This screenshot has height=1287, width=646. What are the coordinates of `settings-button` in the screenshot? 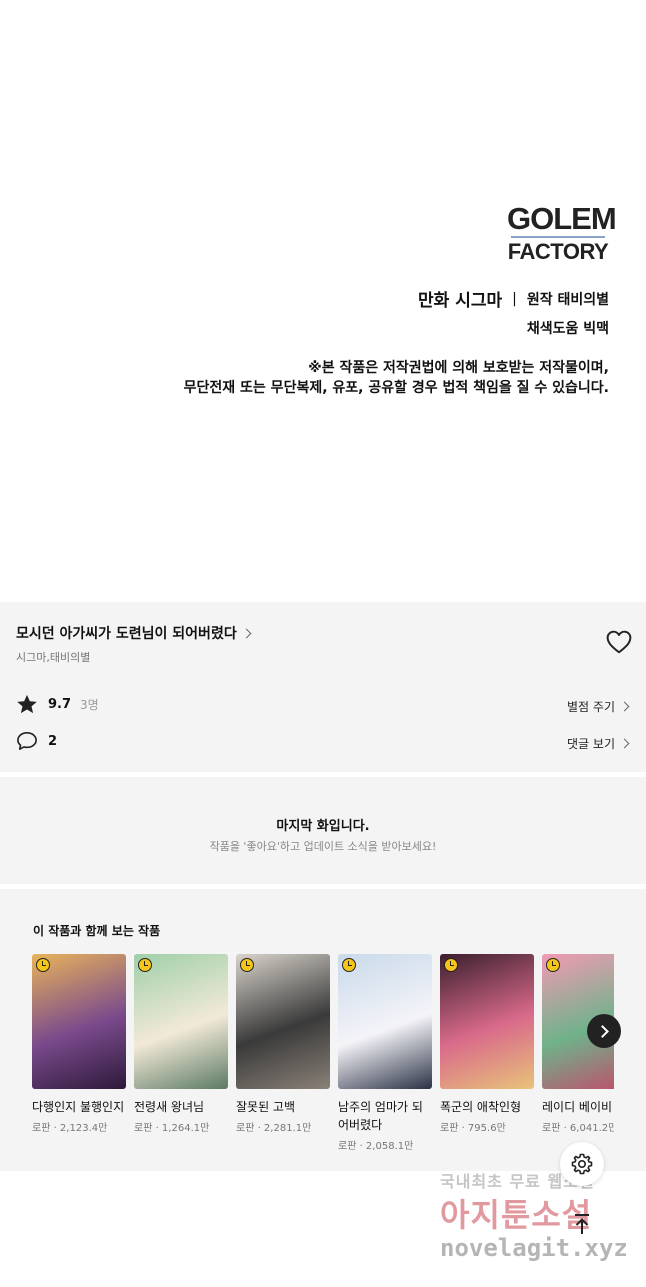 It's located at (582, 1164).